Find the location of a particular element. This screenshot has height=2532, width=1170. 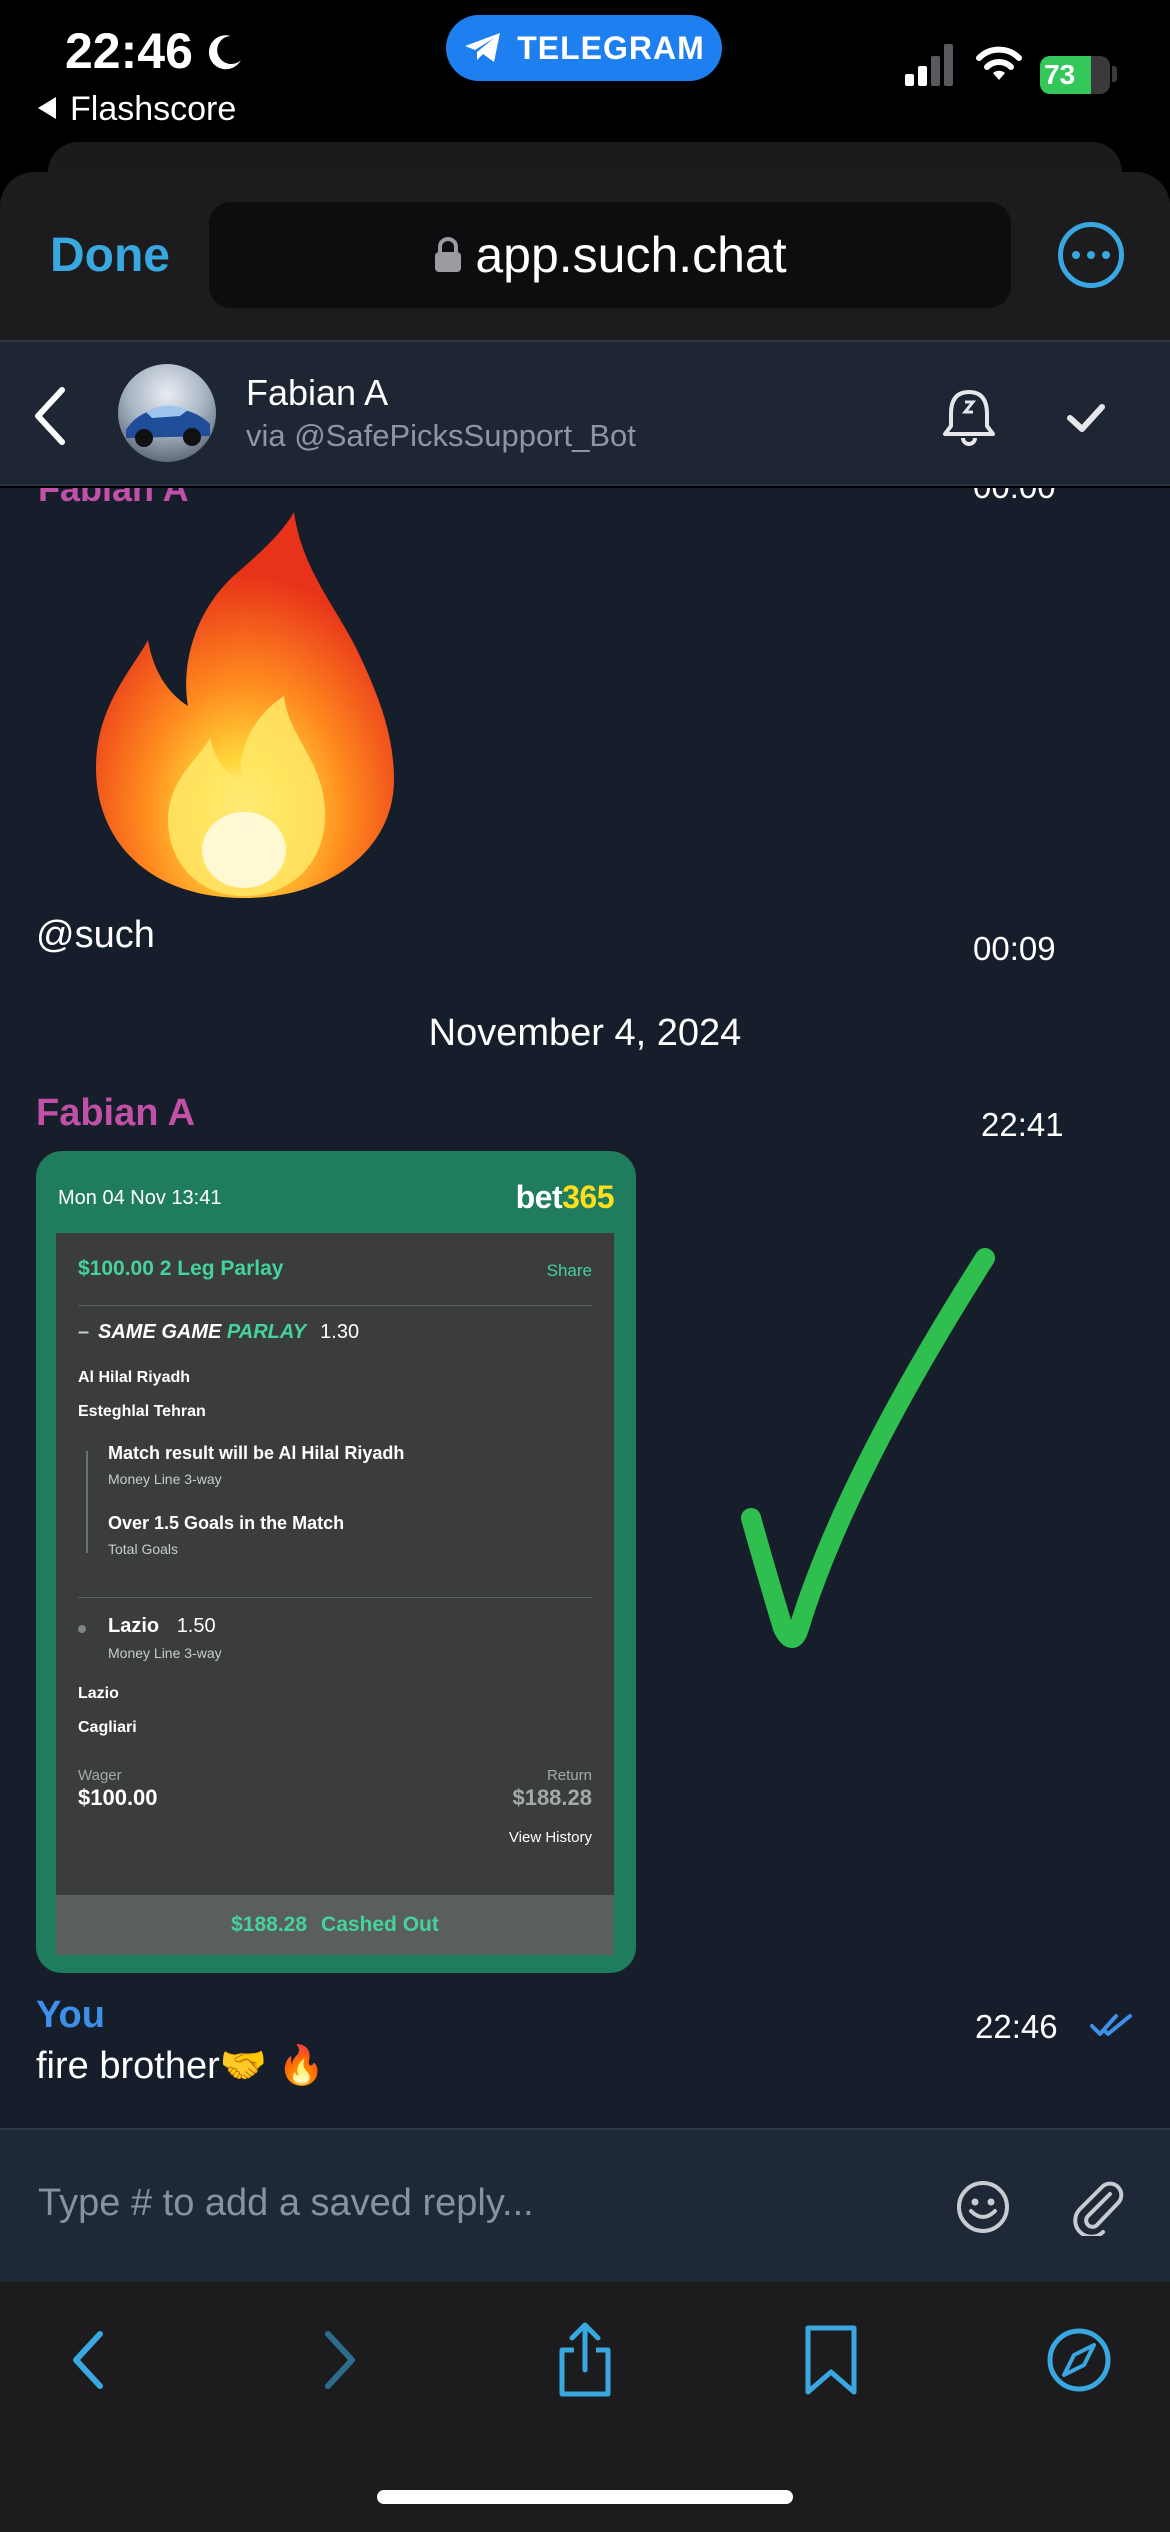

cashed-label: Cashed Out is located at coordinates (380, 1924).